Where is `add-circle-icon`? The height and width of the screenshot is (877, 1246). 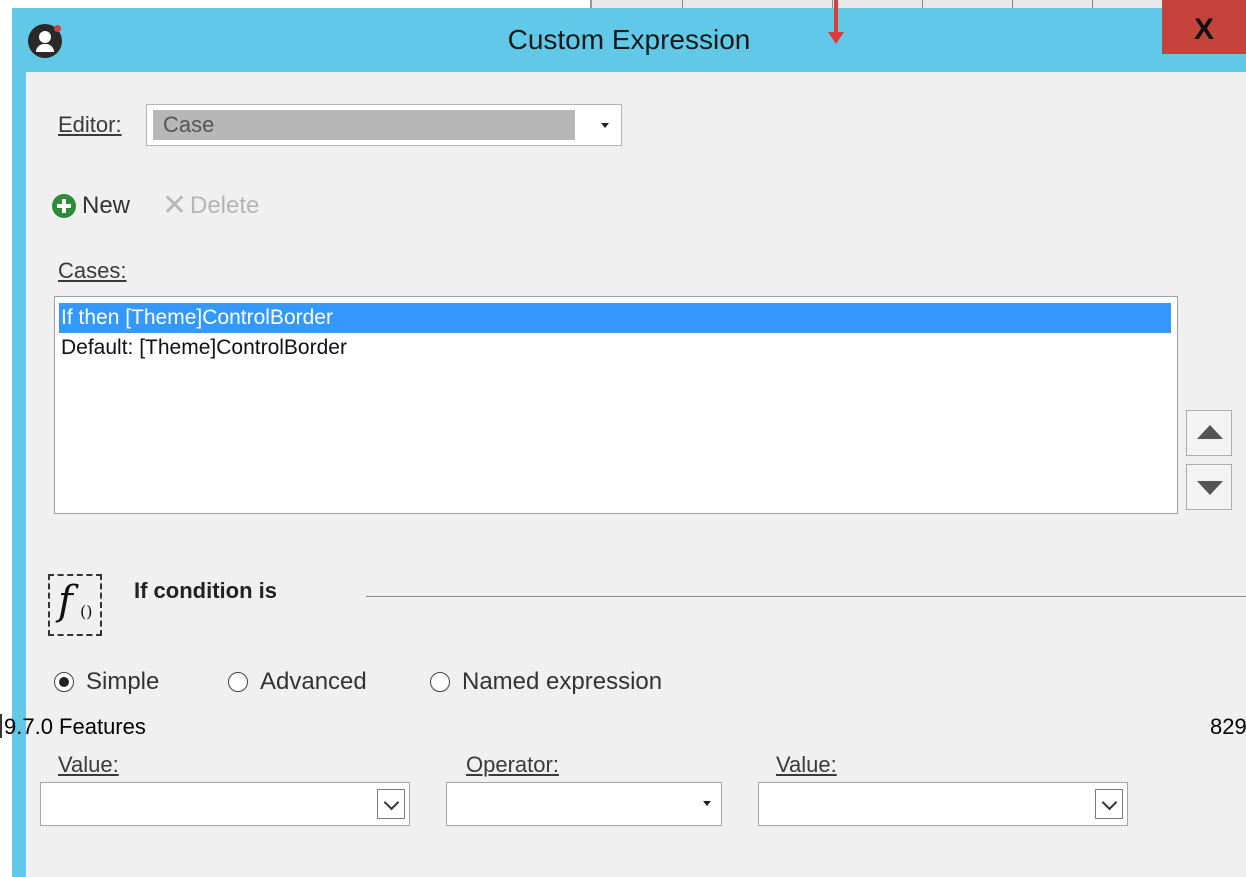 add-circle-icon is located at coordinates (64, 206).